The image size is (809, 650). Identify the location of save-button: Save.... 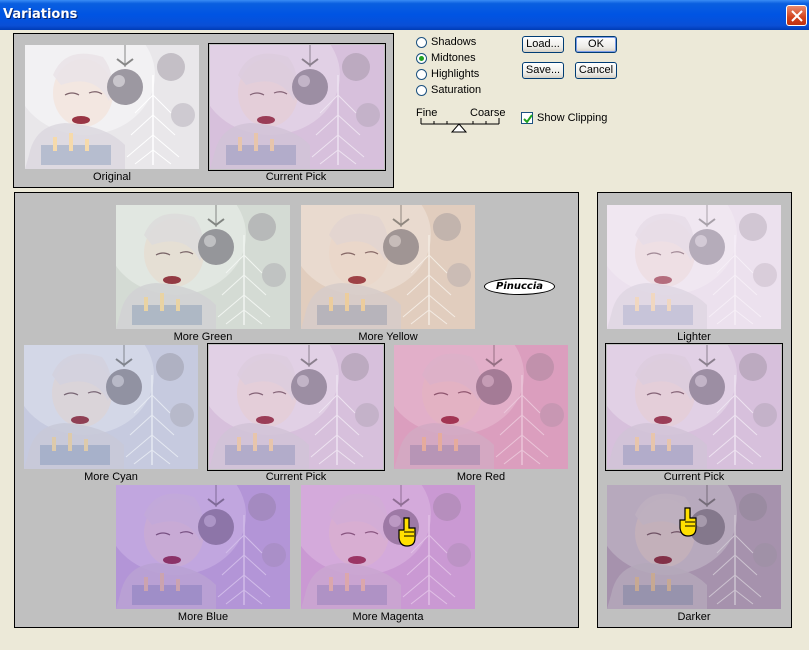
(543, 70).